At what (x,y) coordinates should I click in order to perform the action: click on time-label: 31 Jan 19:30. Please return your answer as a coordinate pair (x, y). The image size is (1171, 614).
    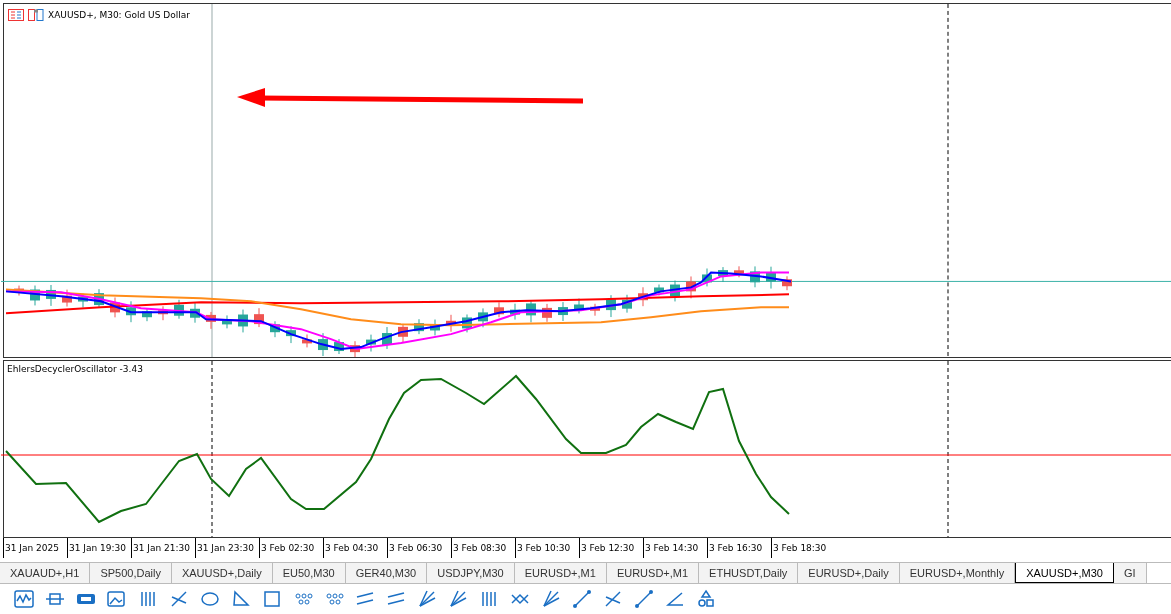
    Looking at the image, I should click on (99, 548).